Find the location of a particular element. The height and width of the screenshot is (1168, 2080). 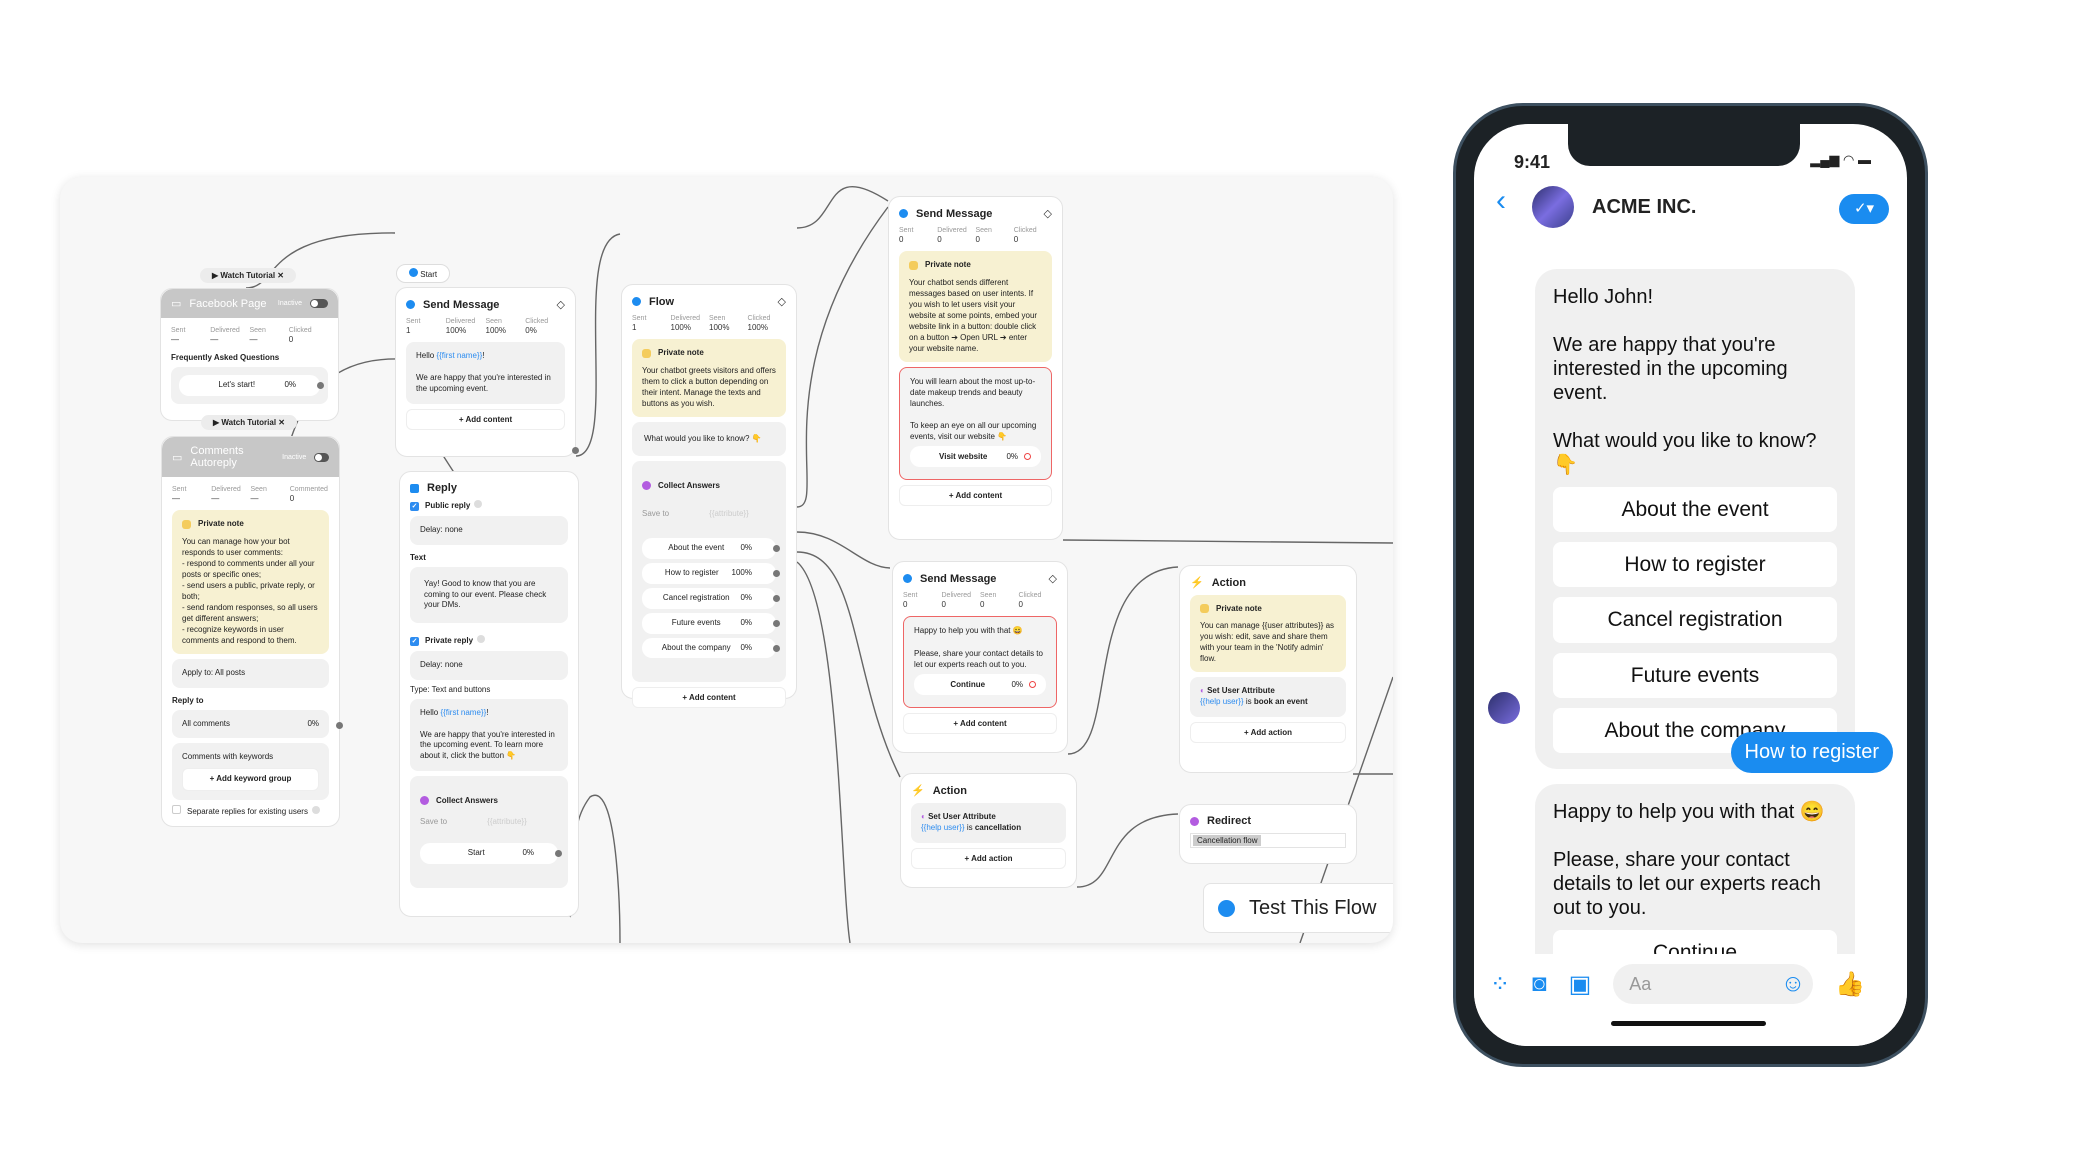

private-reply-checkbox: ✓ is located at coordinates (414, 642).